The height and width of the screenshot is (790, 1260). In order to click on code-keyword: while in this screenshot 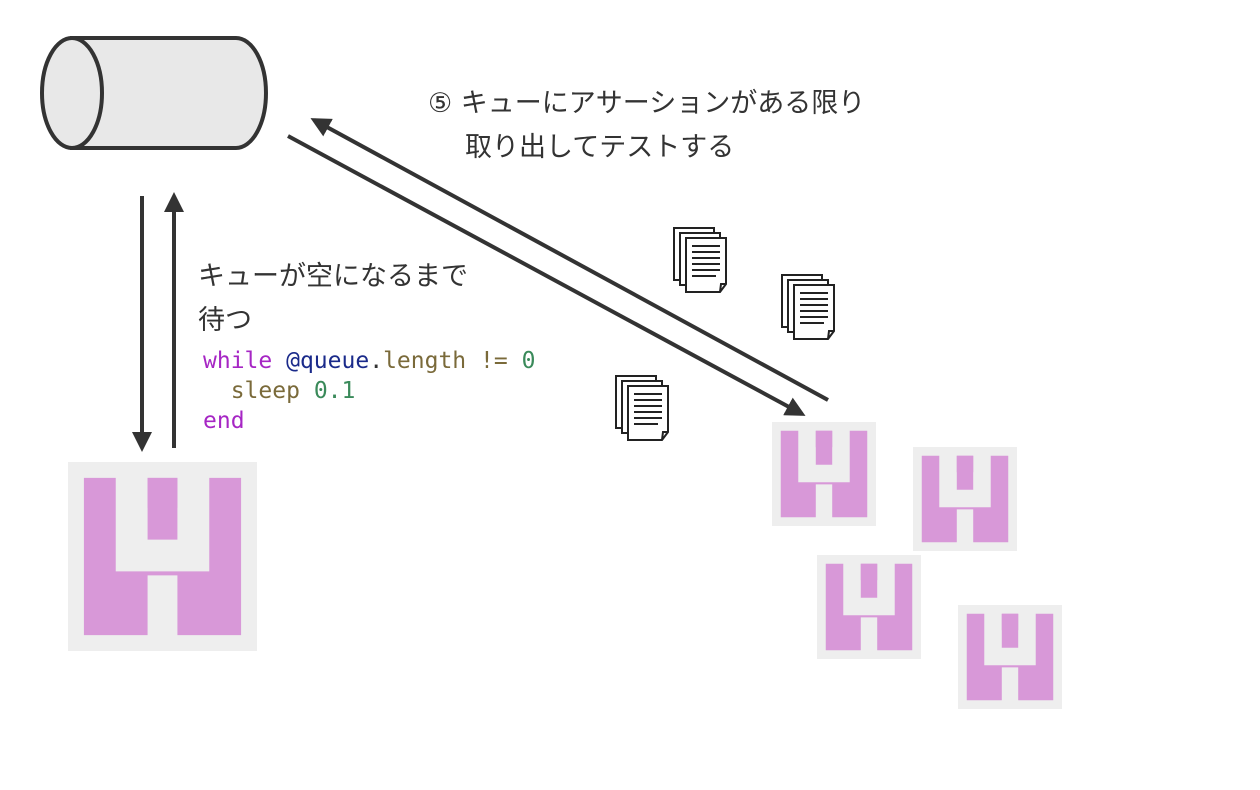, I will do `click(238, 361)`.